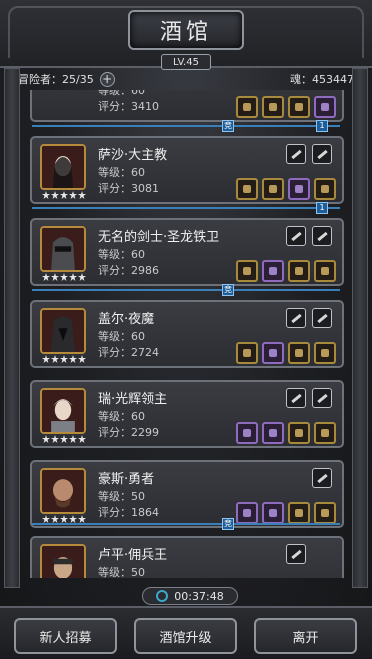 The image size is (372, 659). Describe the element at coordinates (128, 270) in the screenshot. I see `hero-score: 评分：2986` at that location.